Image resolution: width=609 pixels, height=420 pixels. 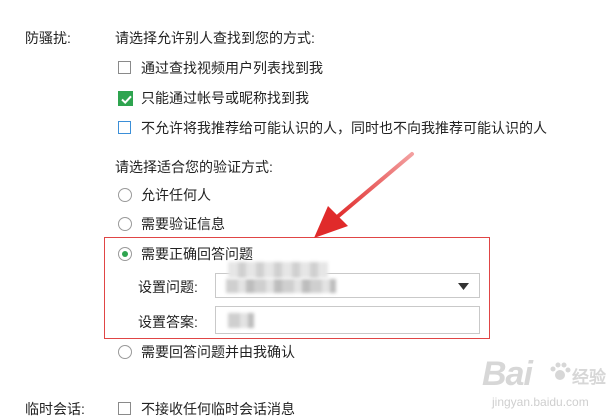 I want to click on anti-harass-label: 防骚扰:, so click(x=48, y=38).